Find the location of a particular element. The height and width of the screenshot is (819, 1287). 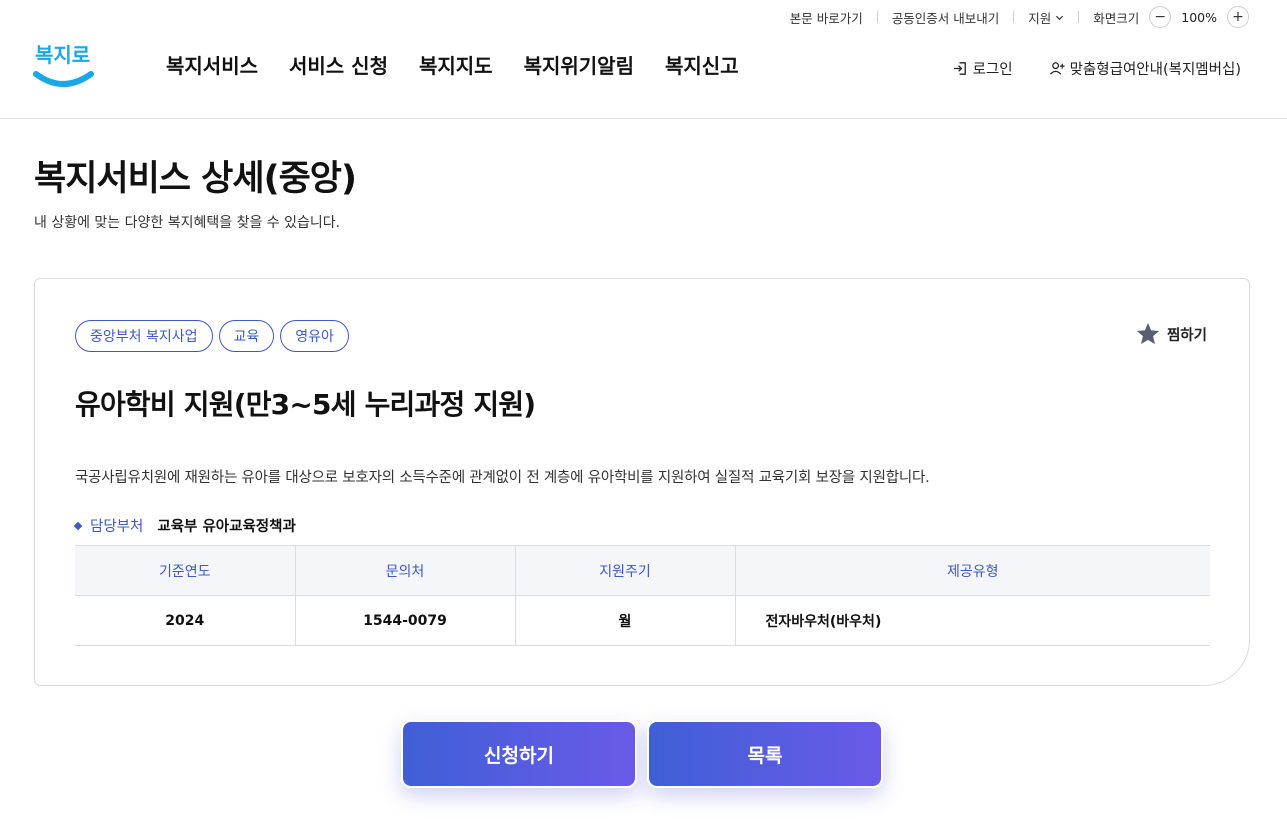

service-tags: 중앙부처 복지사업 교육 영유아 is located at coordinates (212, 336).